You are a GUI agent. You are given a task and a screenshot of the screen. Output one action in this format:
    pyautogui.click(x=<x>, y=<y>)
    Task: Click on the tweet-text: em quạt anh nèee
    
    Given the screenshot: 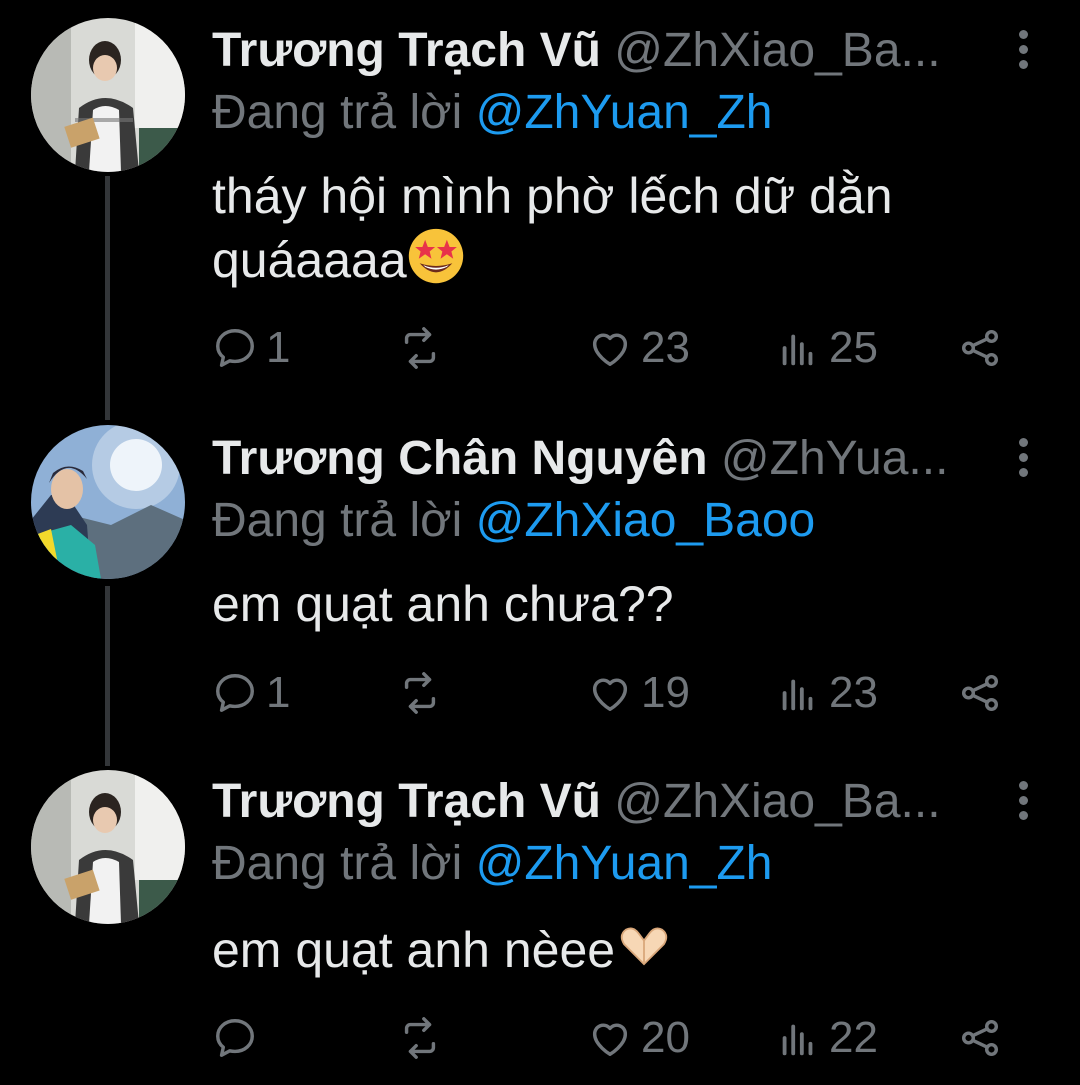 What is the action you would take?
    pyautogui.click(x=612, y=949)
    